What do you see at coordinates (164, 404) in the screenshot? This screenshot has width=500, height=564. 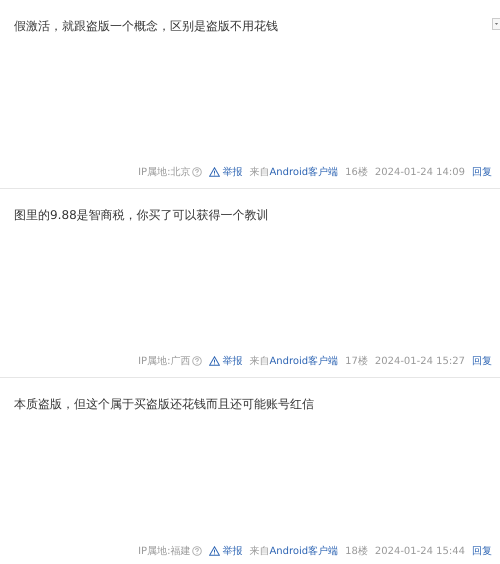 I see `post-text: 本质盗版，但这个属于买盗版还花钱而且还可能账号红信` at bounding box center [164, 404].